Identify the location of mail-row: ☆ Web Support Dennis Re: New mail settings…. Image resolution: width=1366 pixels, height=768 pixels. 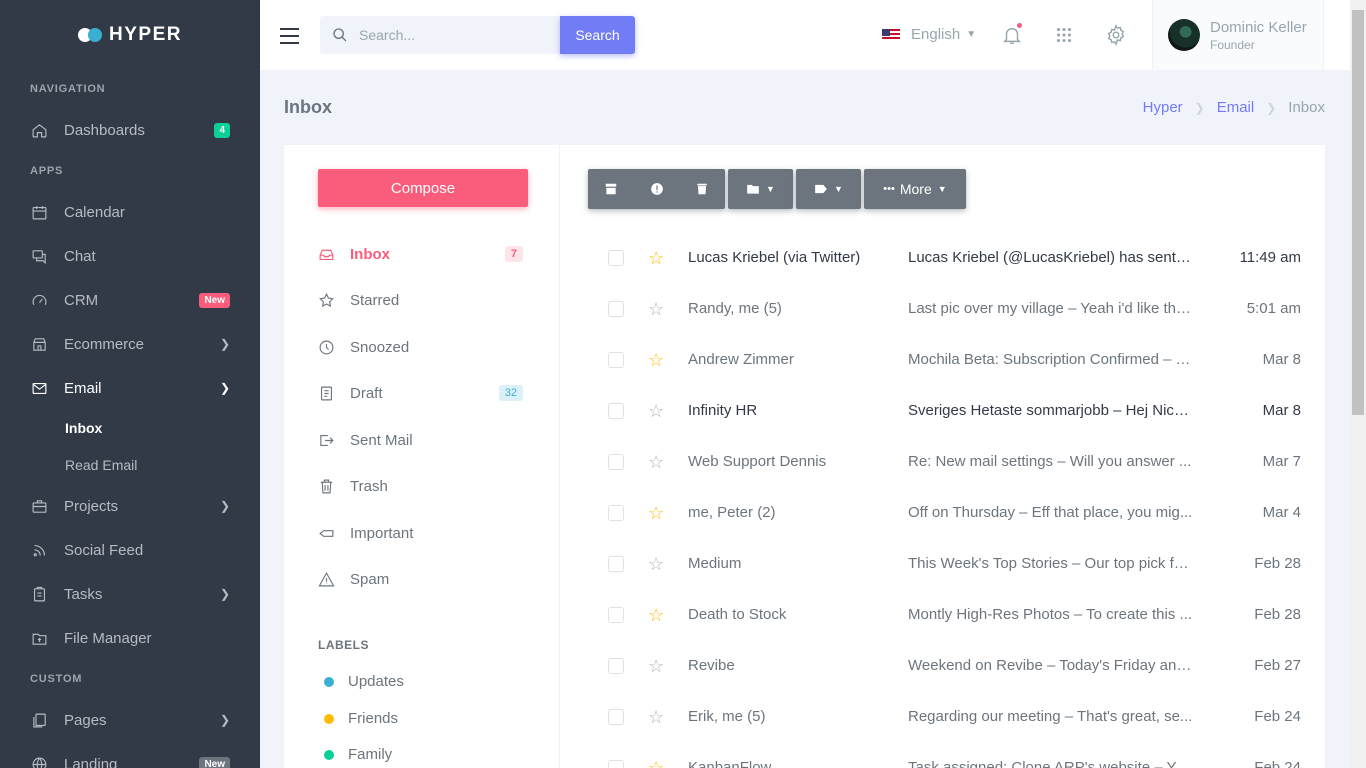
(945, 461).